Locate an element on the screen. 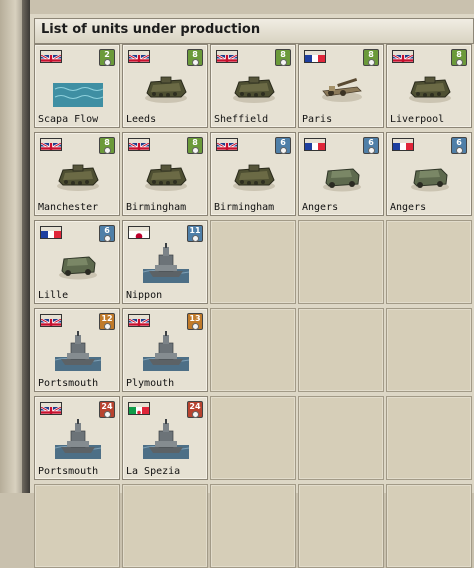 The height and width of the screenshot is (568, 474). unit-slot: 8 Liverpool is located at coordinates (429, 86).